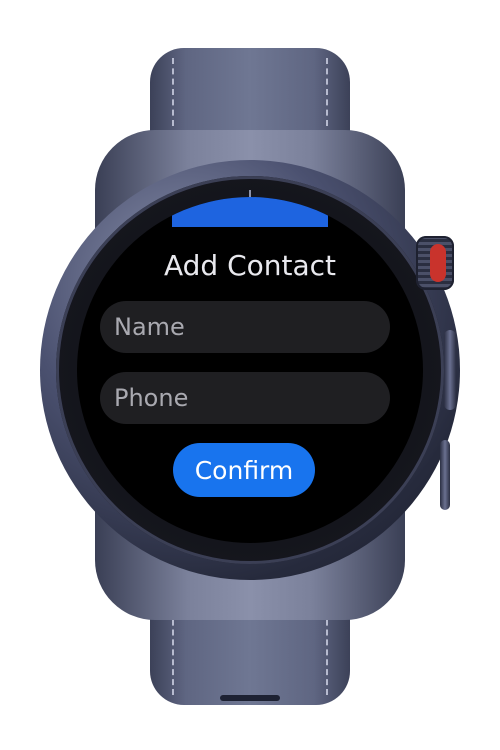 This screenshot has height=750, width=500. I want to click on crown-red-ring, so click(438, 263).